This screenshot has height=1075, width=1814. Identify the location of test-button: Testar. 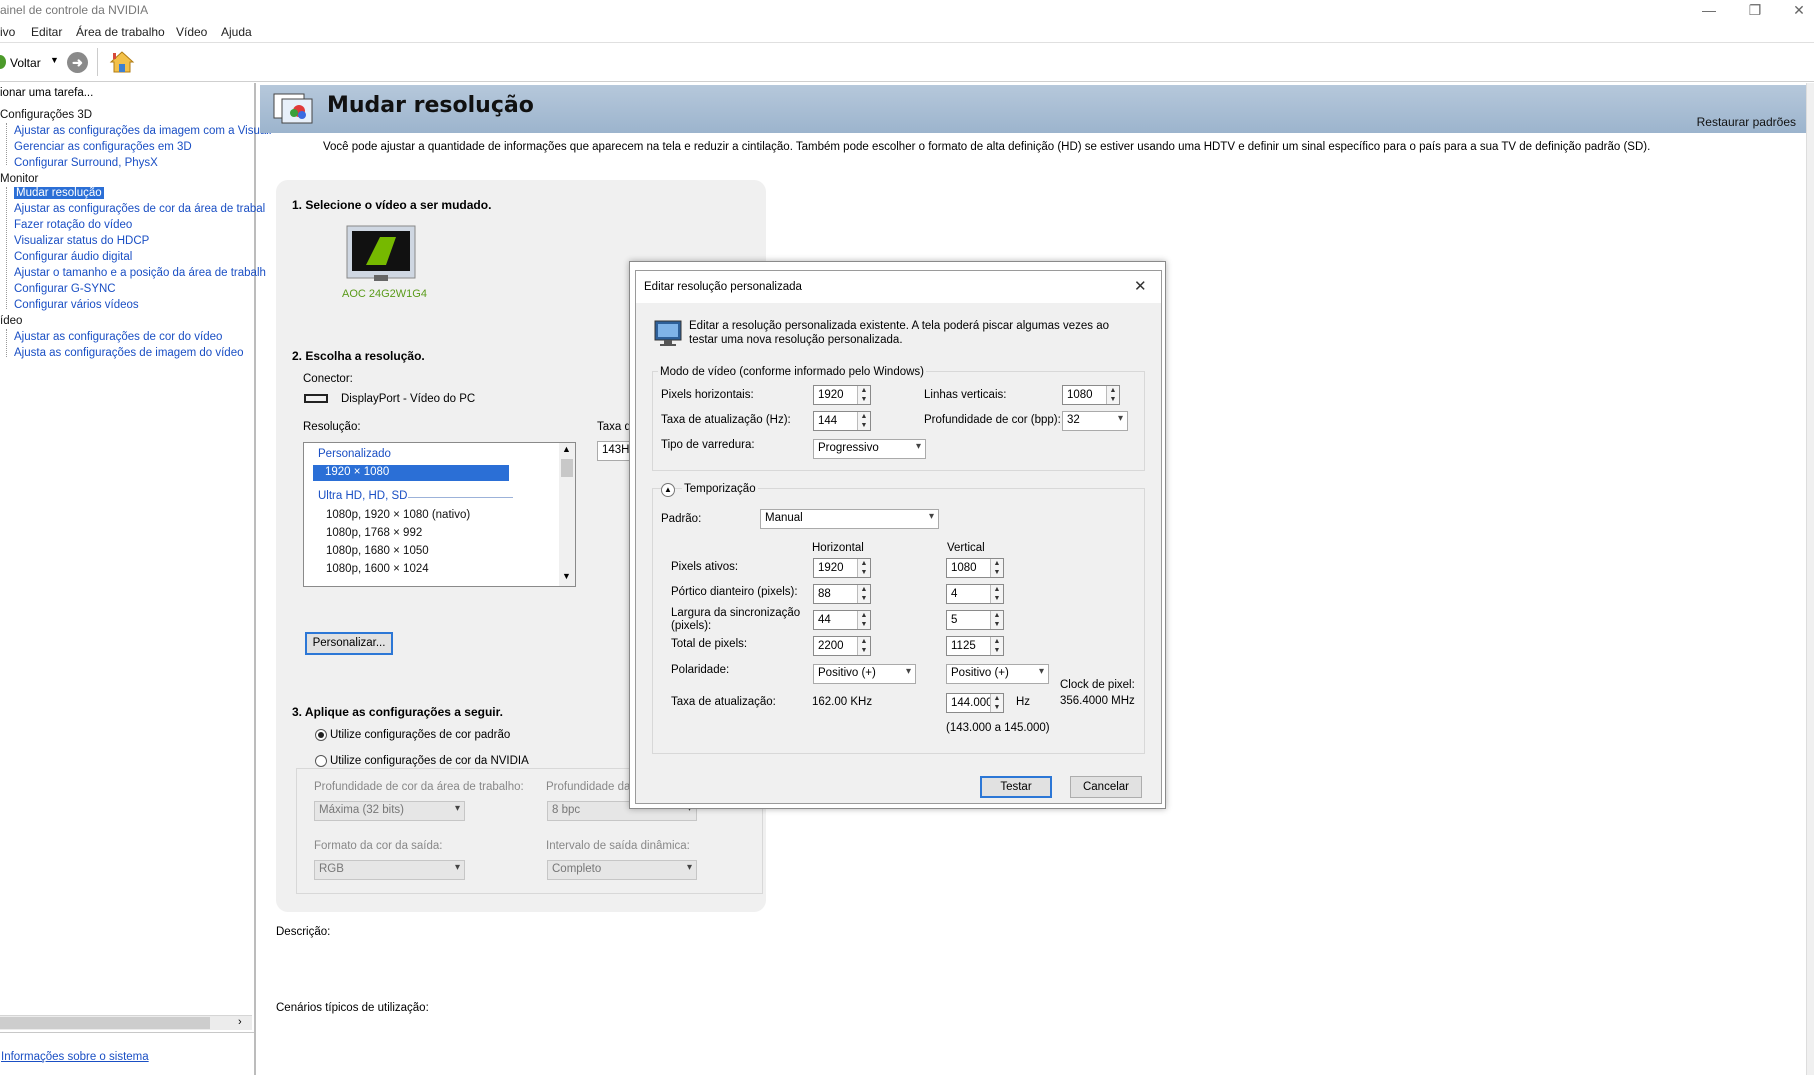
(1016, 787).